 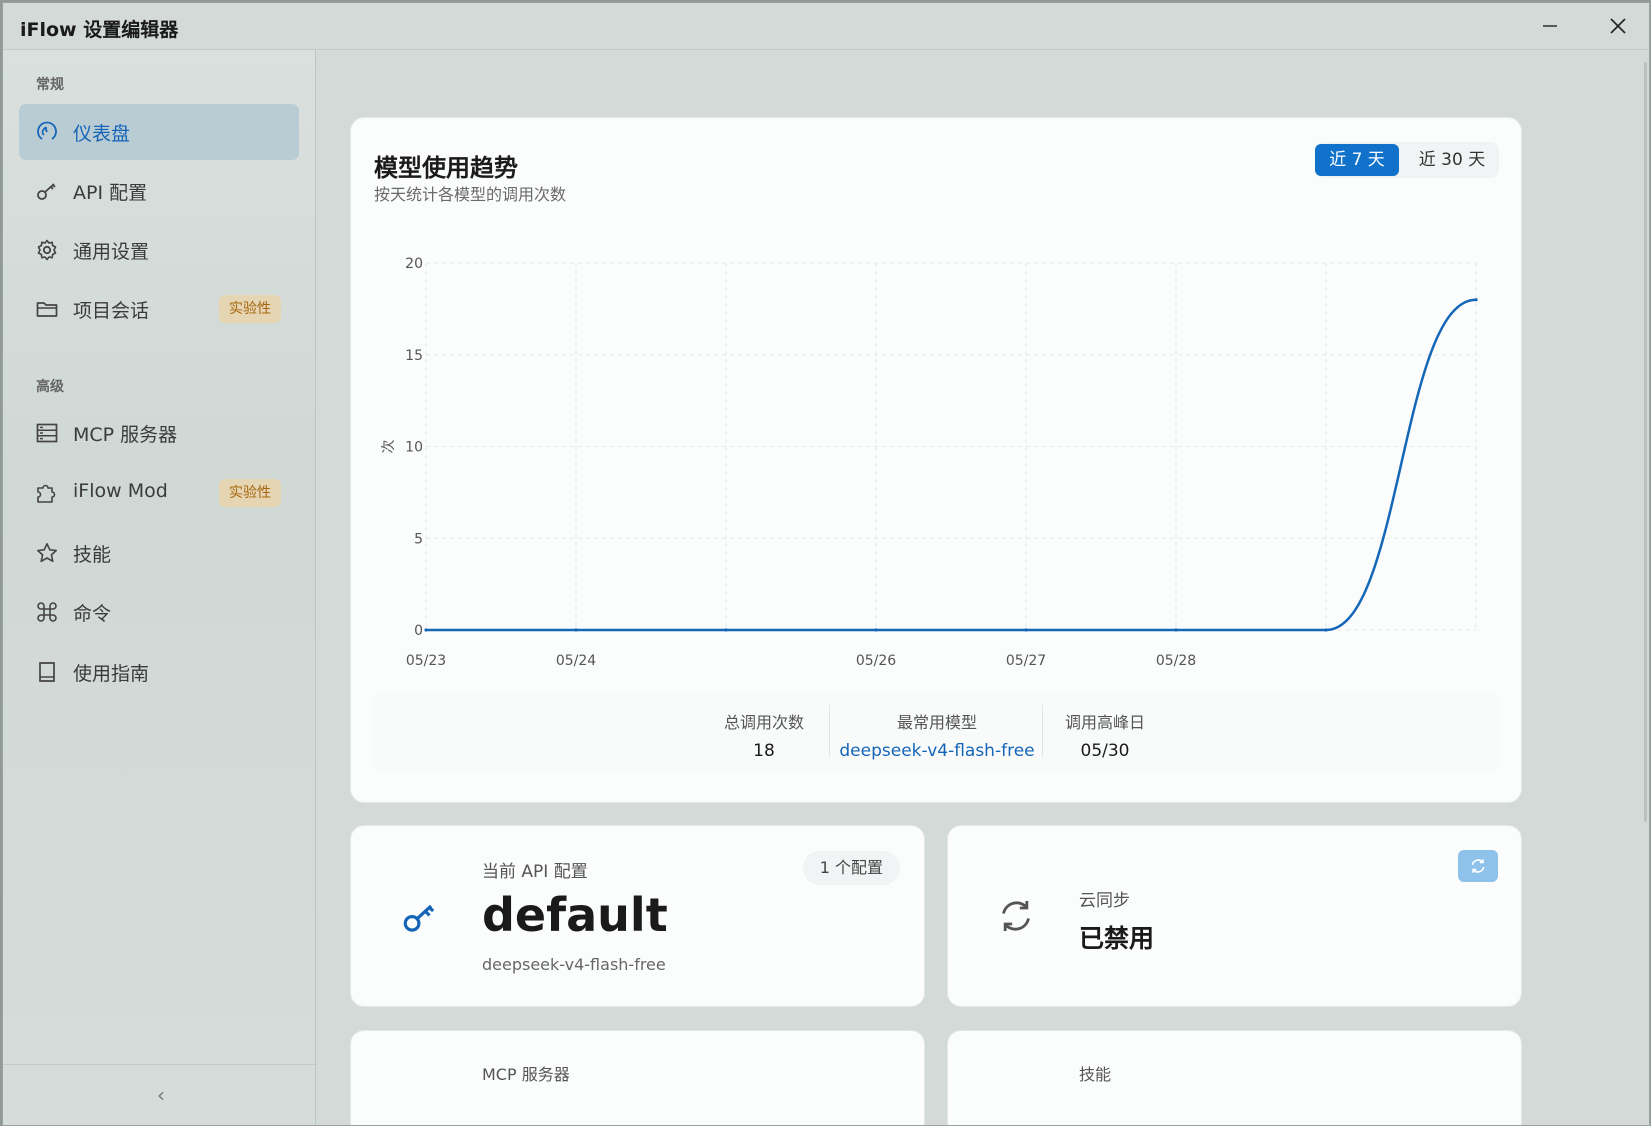 I want to click on range-7-days-button: 近 7 天, so click(x=1357, y=160).